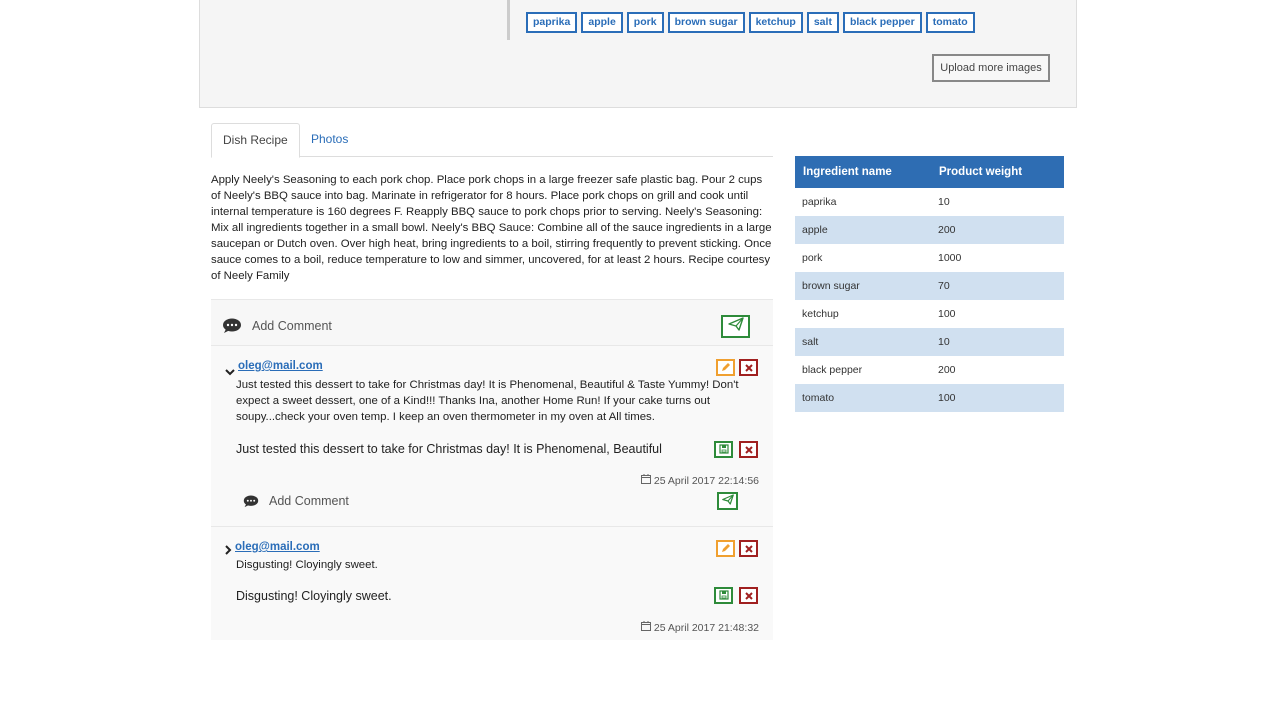 This screenshot has height=719, width=1274. What do you see at coordinates (863, 286) in the screenshot?
I see `ingredient-name-cell: brown sugar` at bounding box center [863, 286].